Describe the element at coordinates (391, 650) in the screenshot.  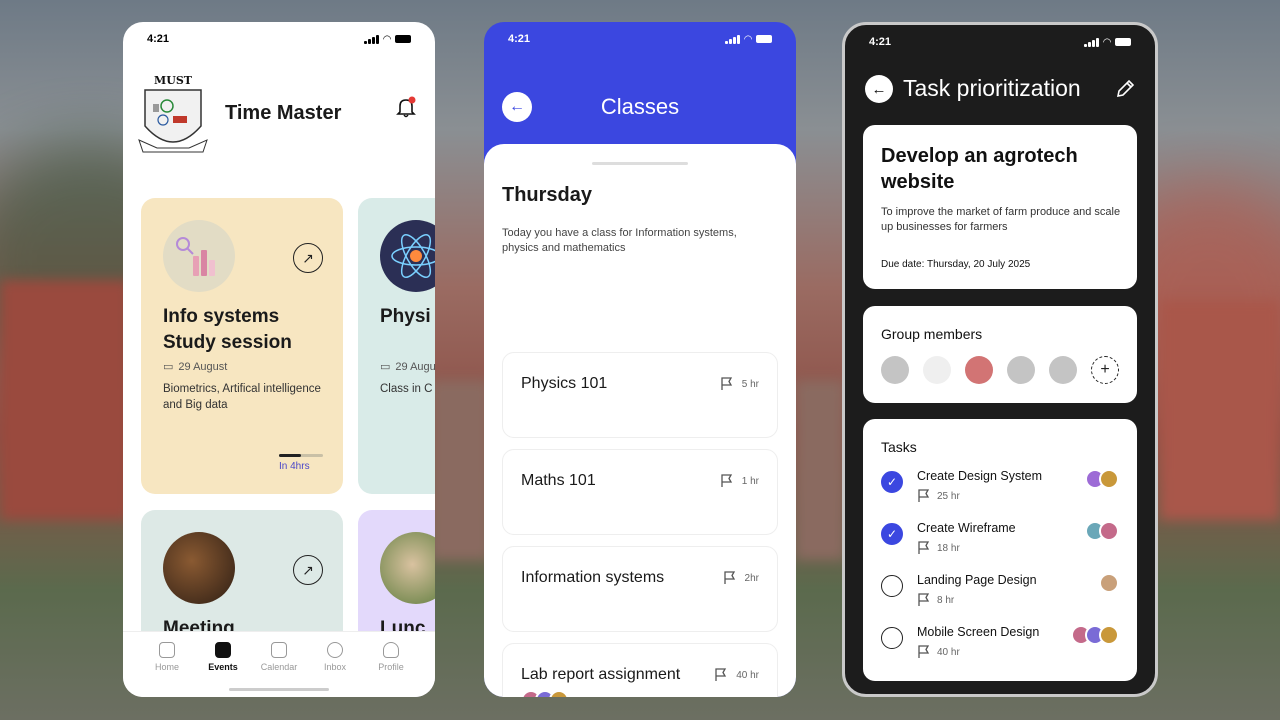
I see `profile-icon` at that location.